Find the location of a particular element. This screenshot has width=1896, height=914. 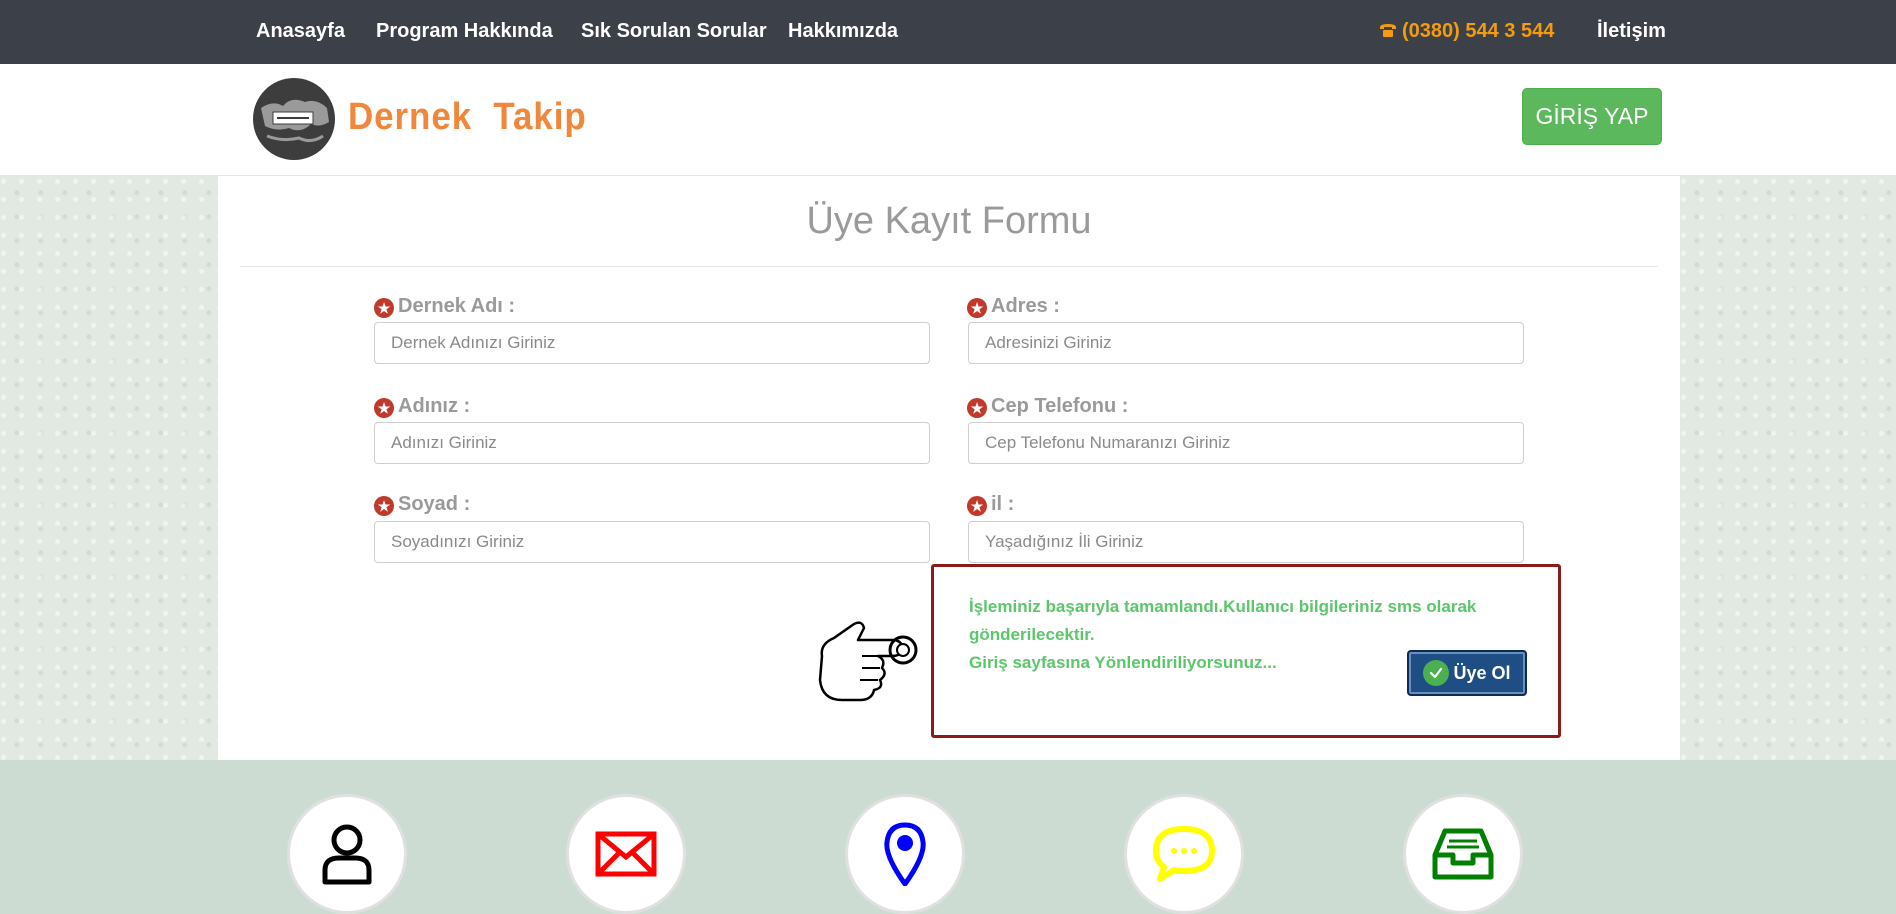

logo-text: Dernek Takip is located at coordinates (467, 117).